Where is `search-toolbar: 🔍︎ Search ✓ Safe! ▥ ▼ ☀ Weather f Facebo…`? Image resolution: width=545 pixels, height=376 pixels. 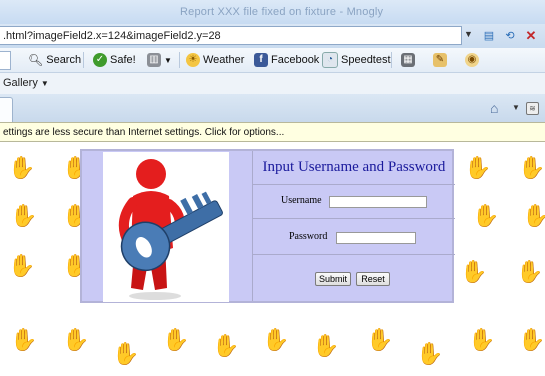 search-toolbar: 🔍︎ Search ✓ Safe! ▥ ▼ ☀ Weather f Facebo… is located at coordinates (272, 60).